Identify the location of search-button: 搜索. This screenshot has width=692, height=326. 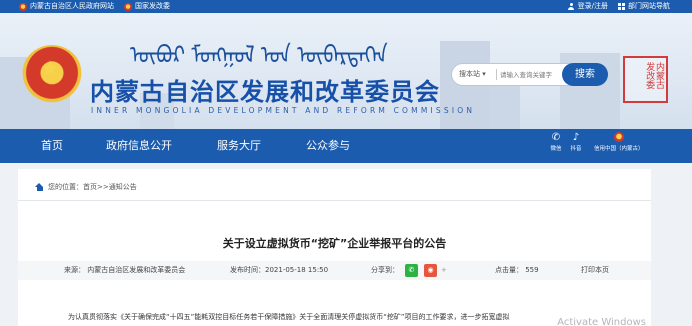
(585, 74).